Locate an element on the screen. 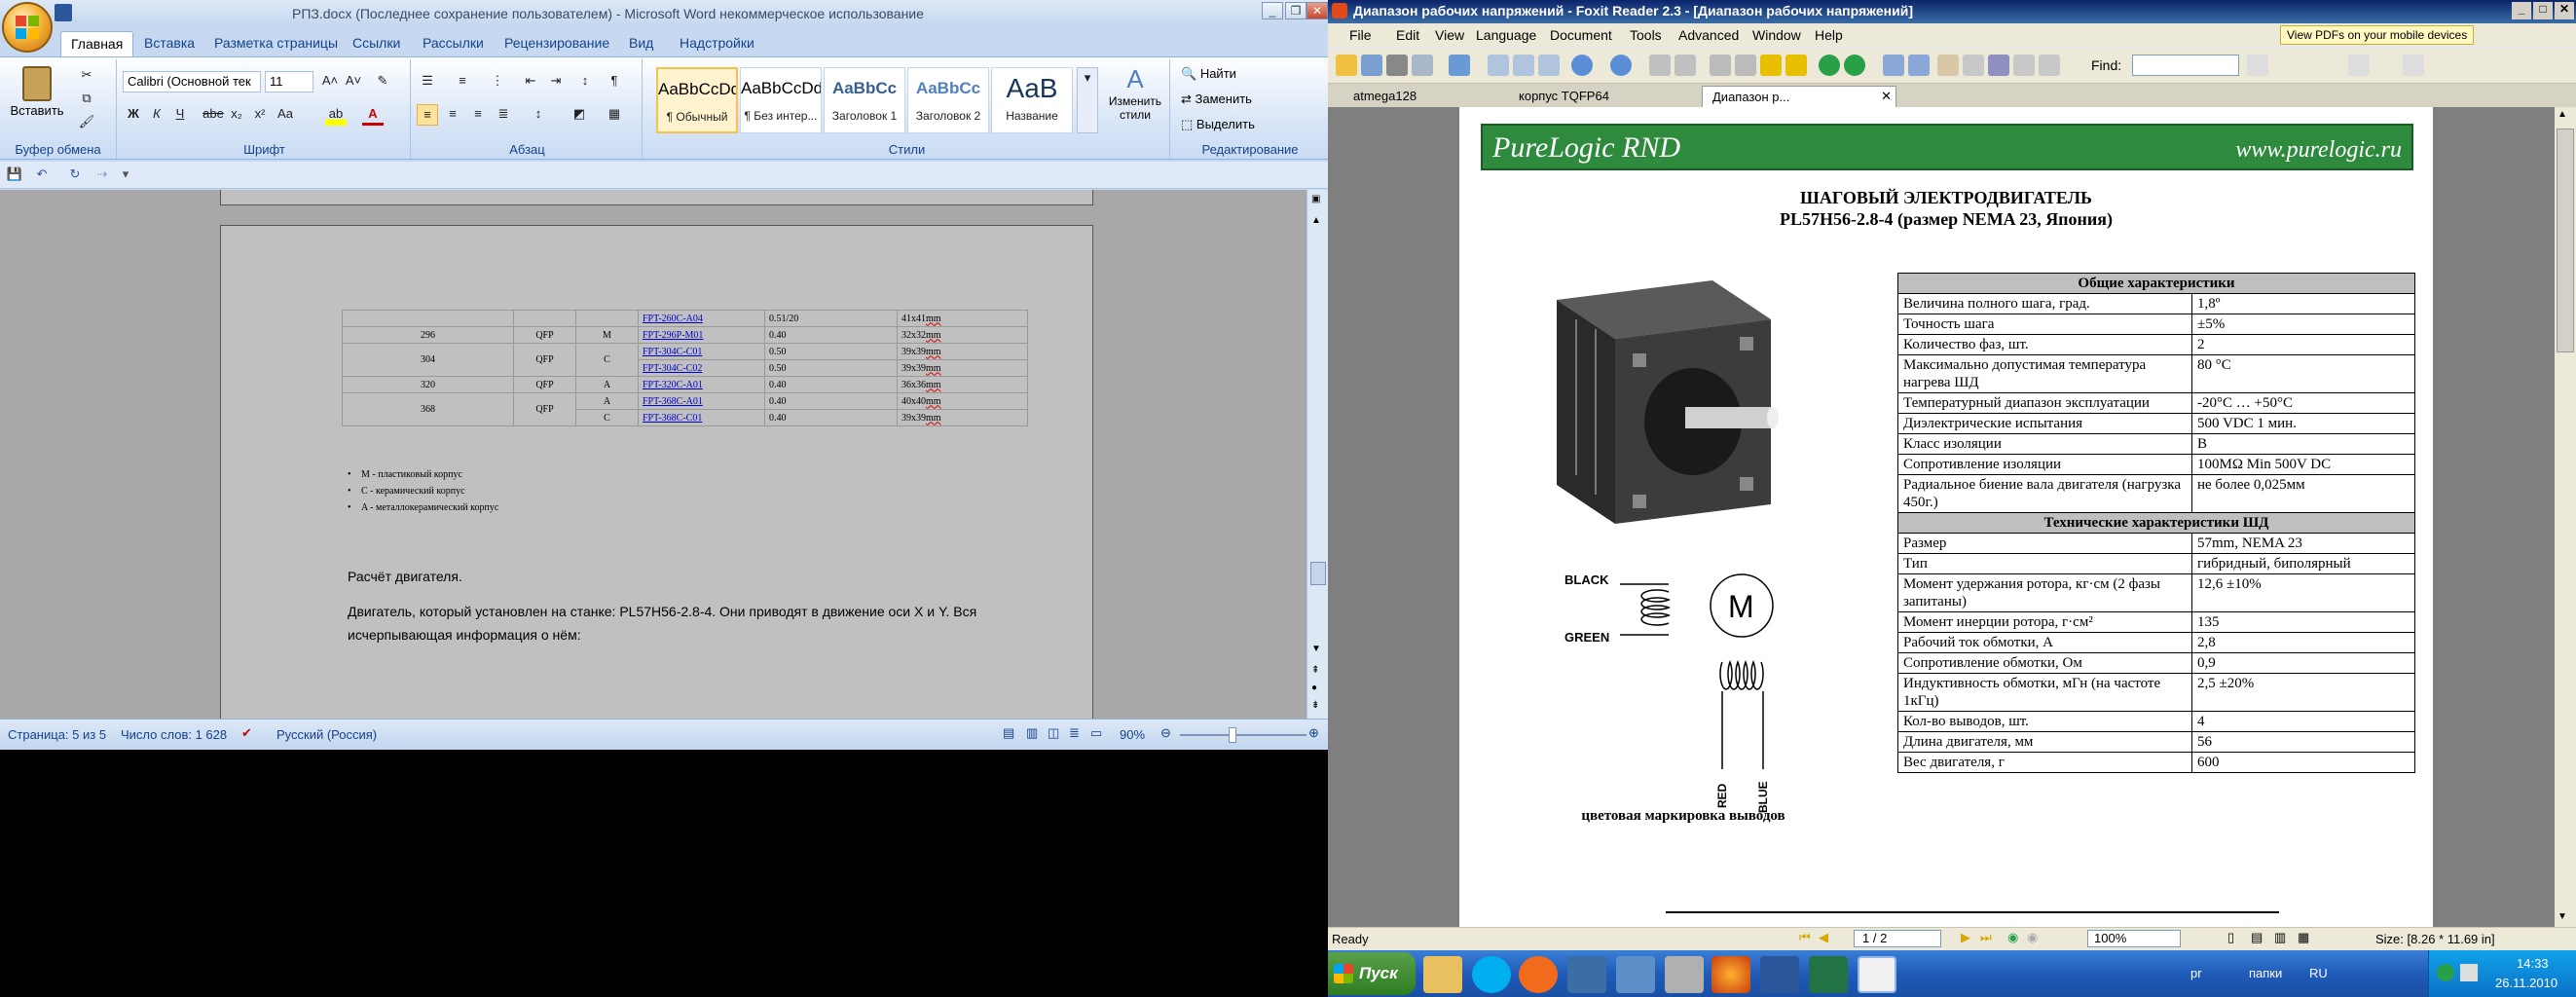 The height and width of the screenshot is (997, 2576). explorer-icon is located at coordinates (1442, 974).